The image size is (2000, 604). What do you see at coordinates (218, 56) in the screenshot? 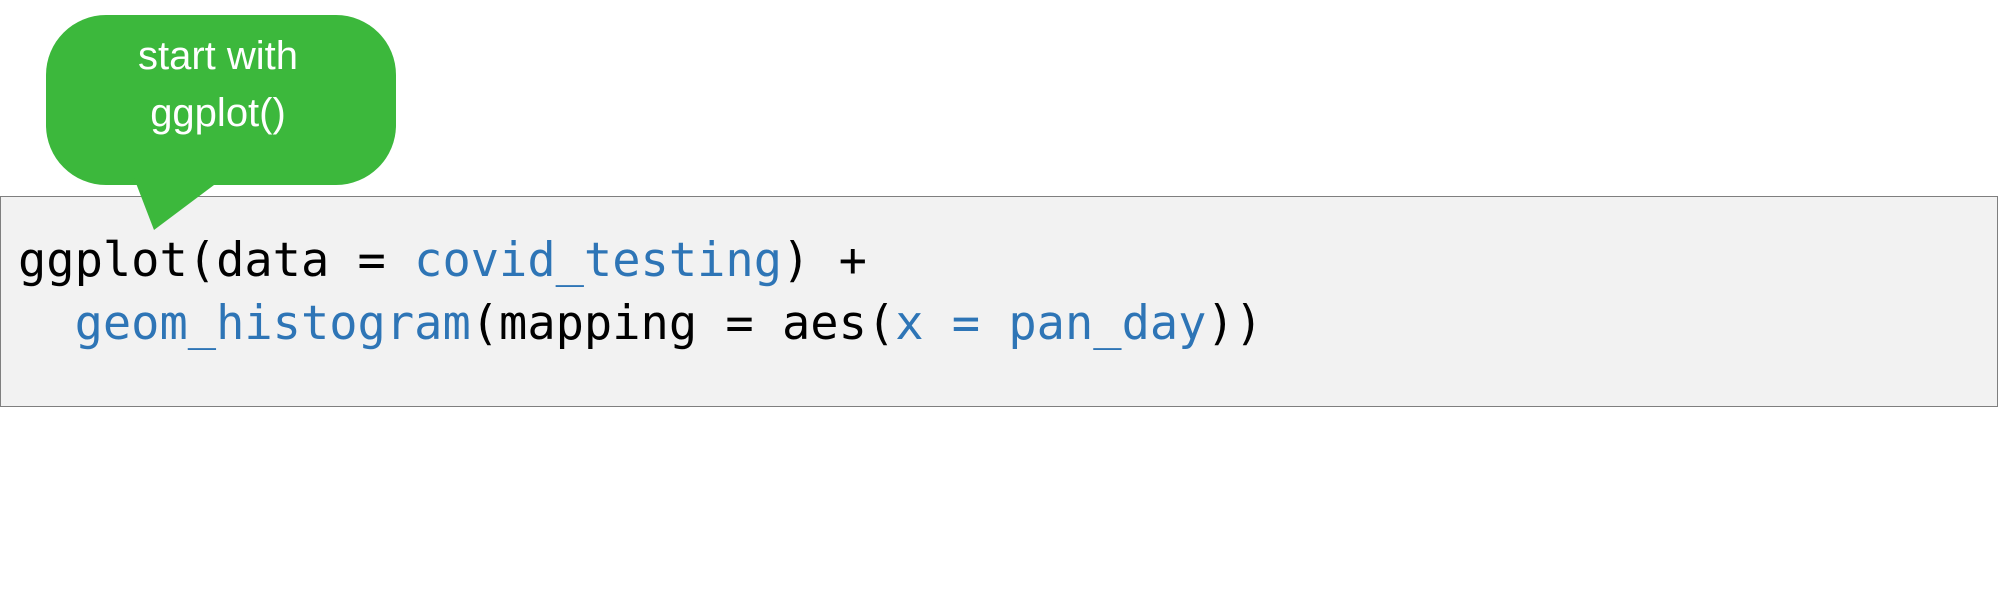
I see `callout-text-line-1: start with` at bounding box center [218, 56].